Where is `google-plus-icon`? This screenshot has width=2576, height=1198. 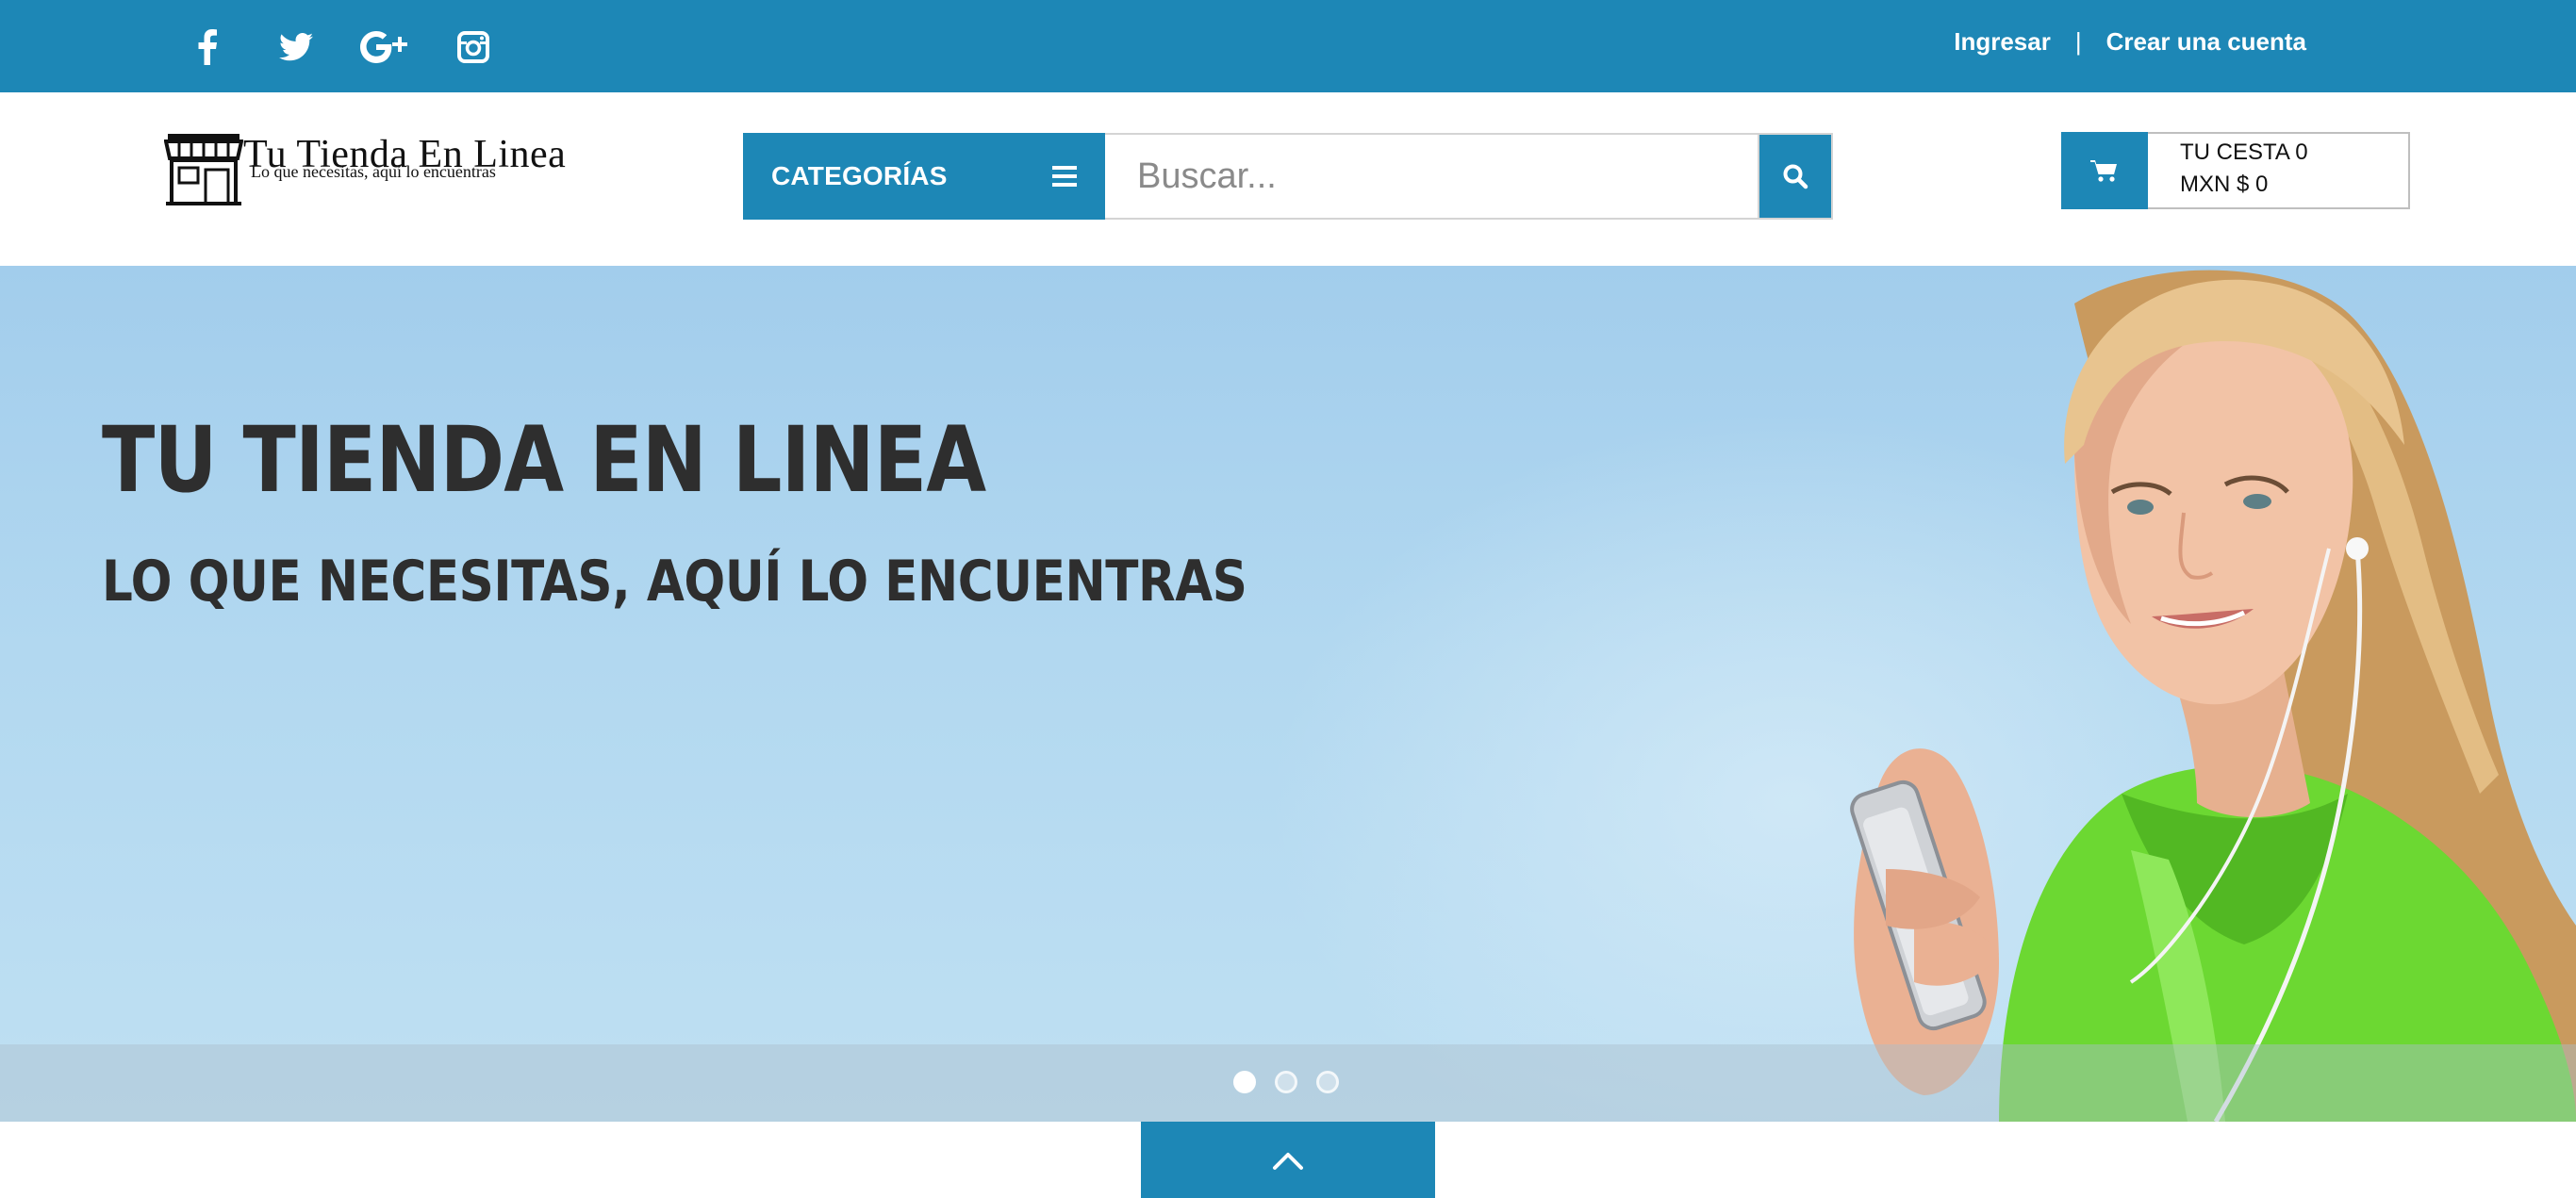
google-plus-icon is located at coordinates (383, 47).